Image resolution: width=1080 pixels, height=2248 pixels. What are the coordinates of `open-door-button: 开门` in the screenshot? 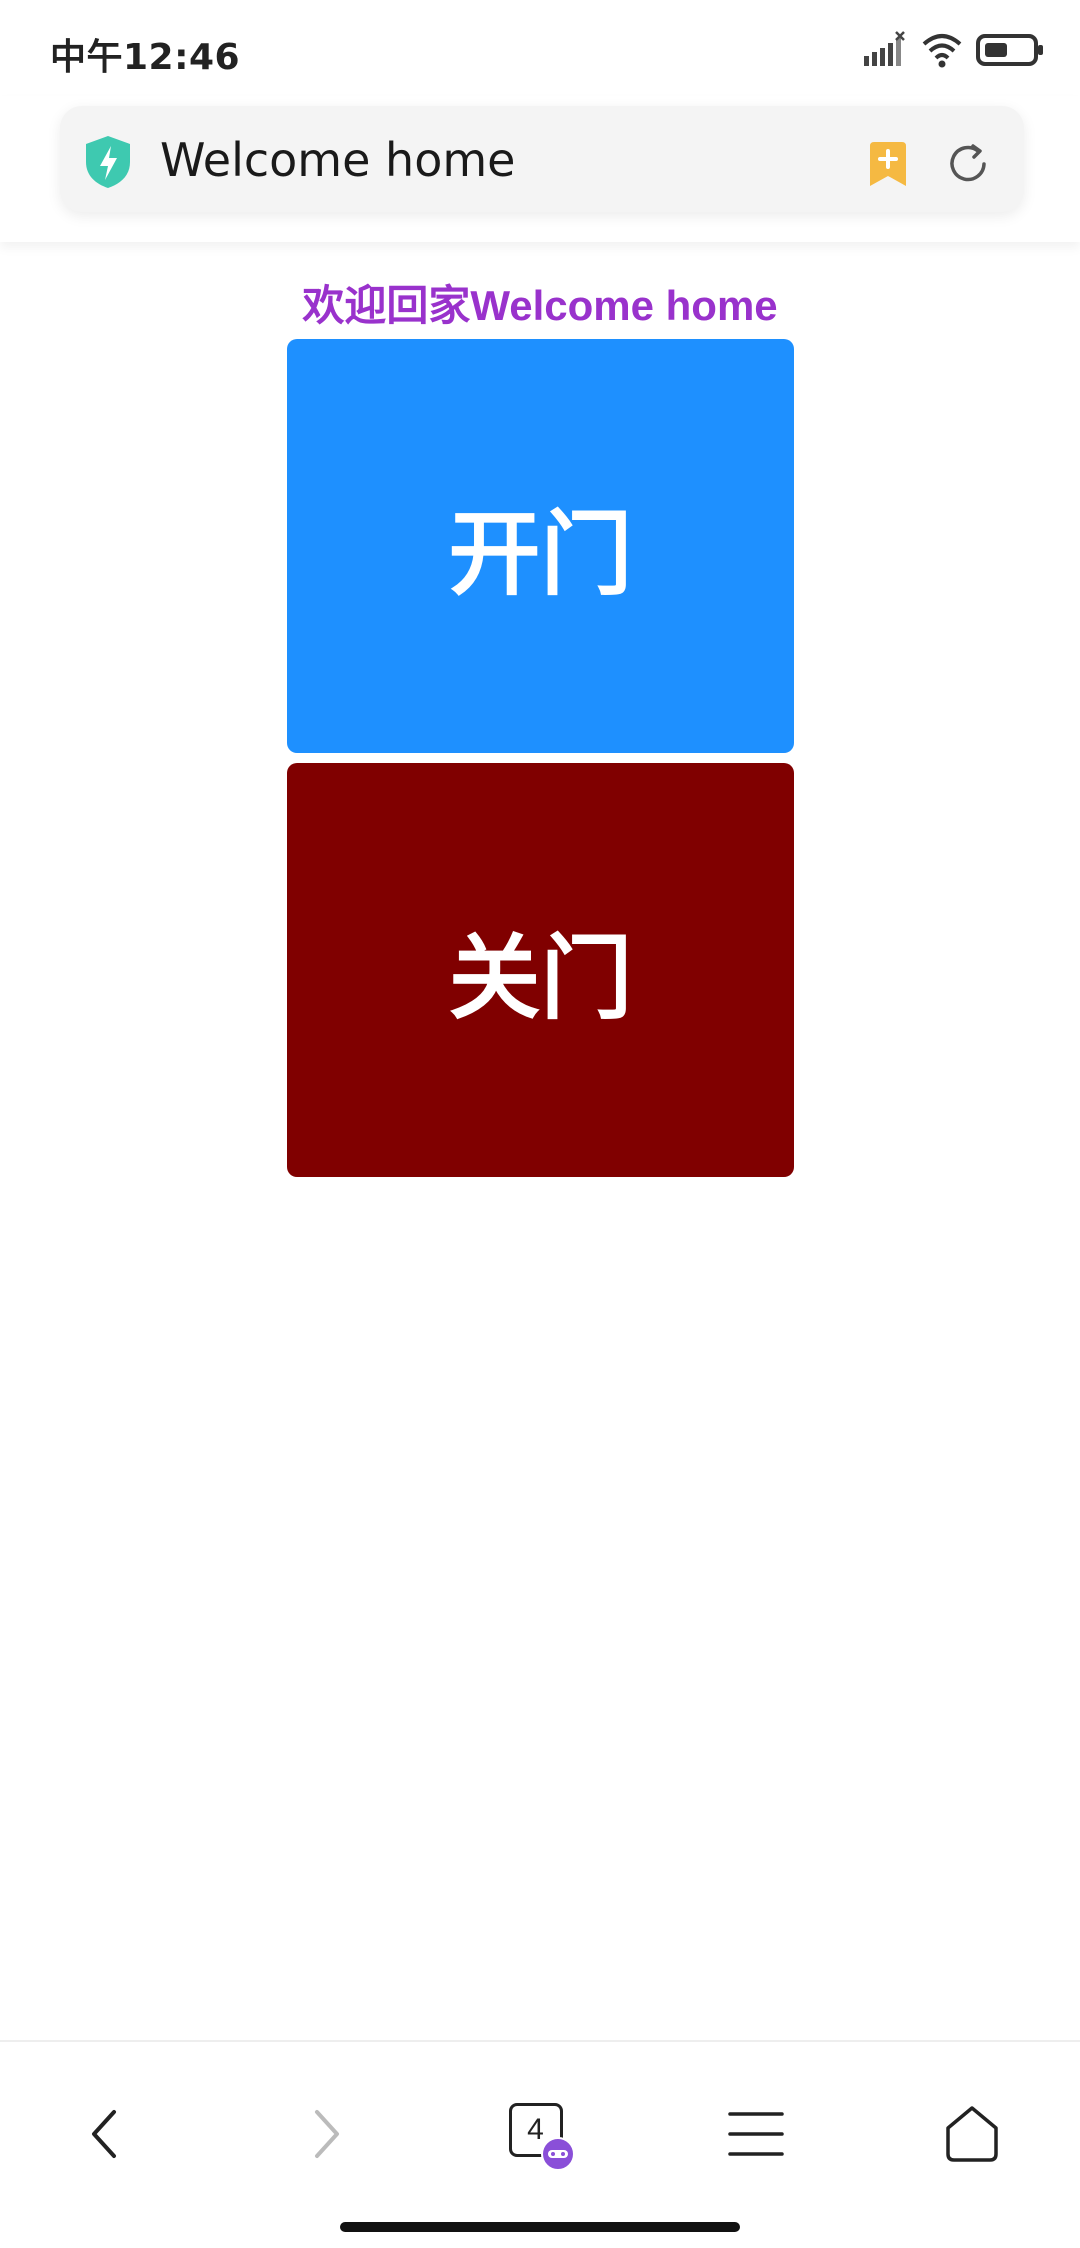 It's located at (540, 546).